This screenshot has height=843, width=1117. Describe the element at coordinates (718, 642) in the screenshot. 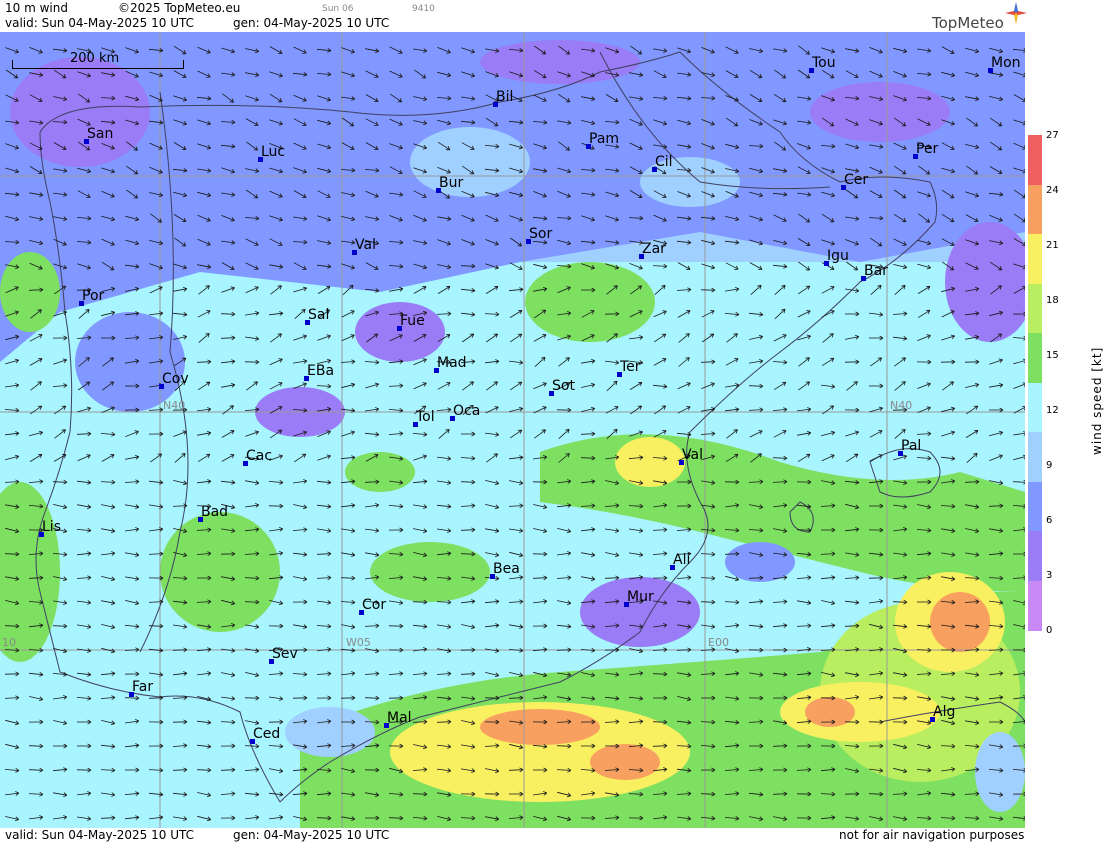

I see `grid-label-e00: E00` at that location.